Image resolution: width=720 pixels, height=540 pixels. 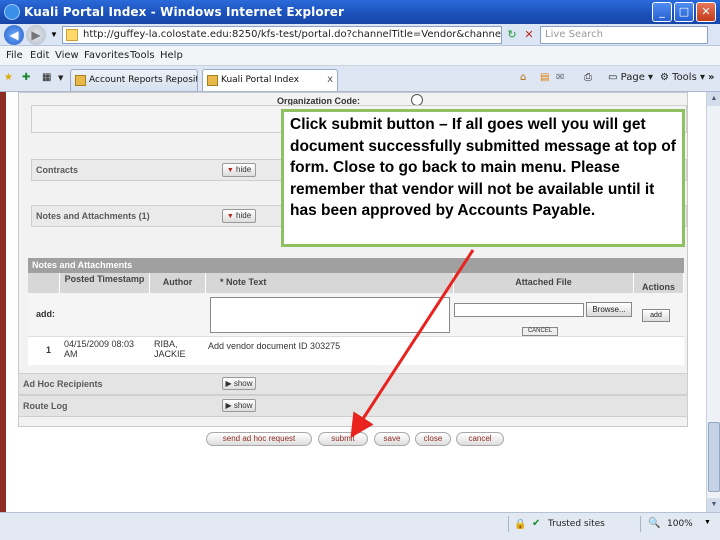 I want to click on notes-section-label: Notes and Attachments (1), so click(x=93, y=216).